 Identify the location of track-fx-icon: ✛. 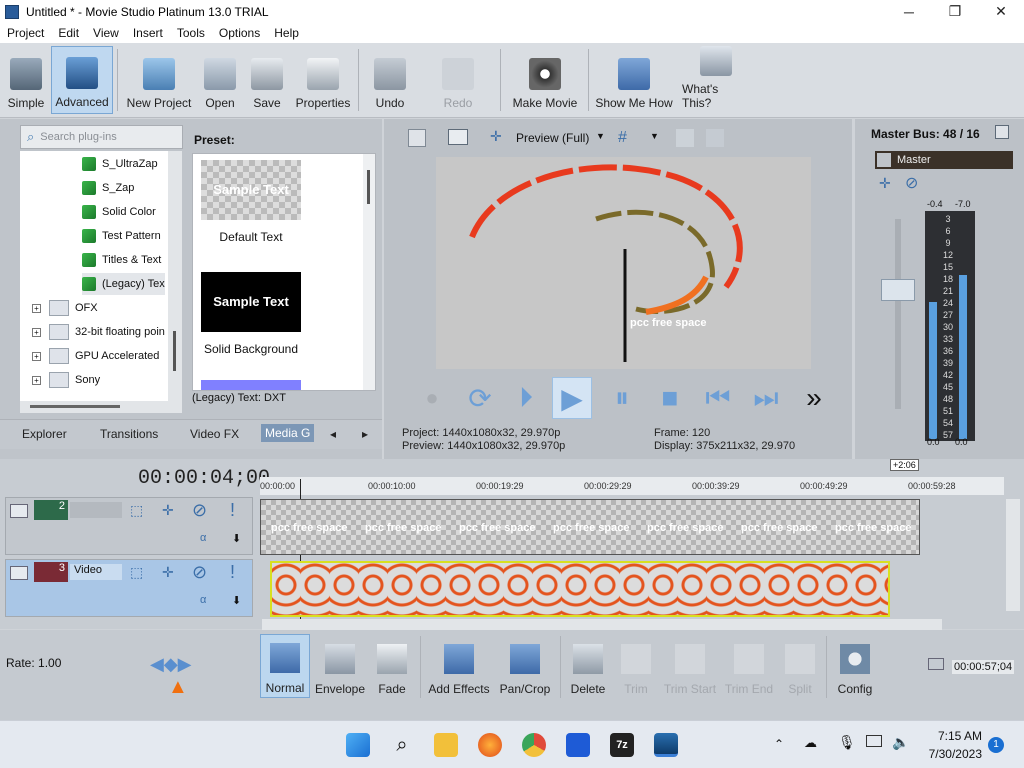
(168, 572).